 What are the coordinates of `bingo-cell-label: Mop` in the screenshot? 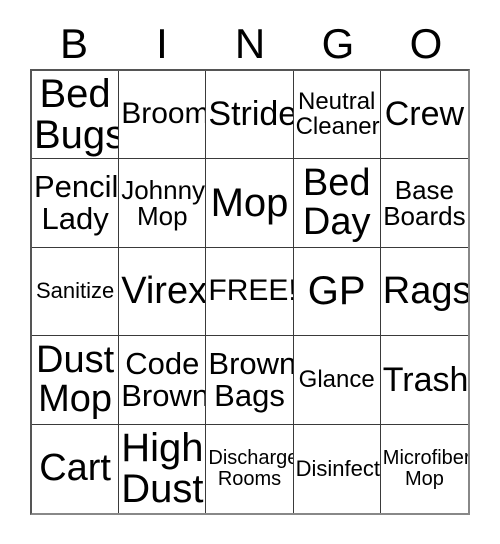 It's located at (249, 202).